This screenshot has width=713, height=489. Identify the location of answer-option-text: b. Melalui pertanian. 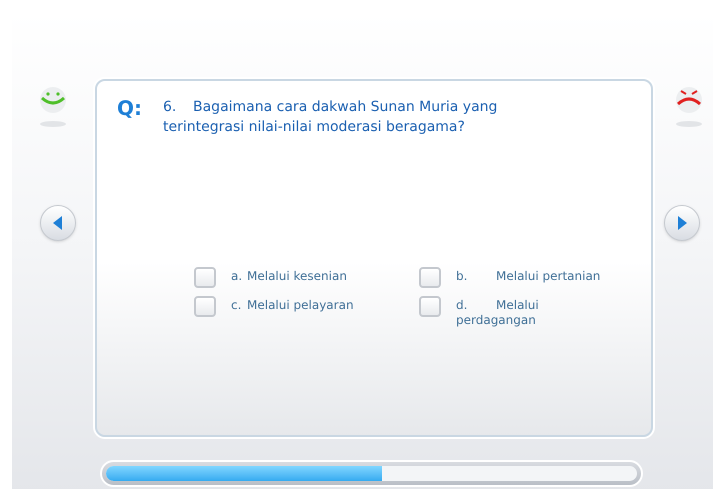
(529, 276).